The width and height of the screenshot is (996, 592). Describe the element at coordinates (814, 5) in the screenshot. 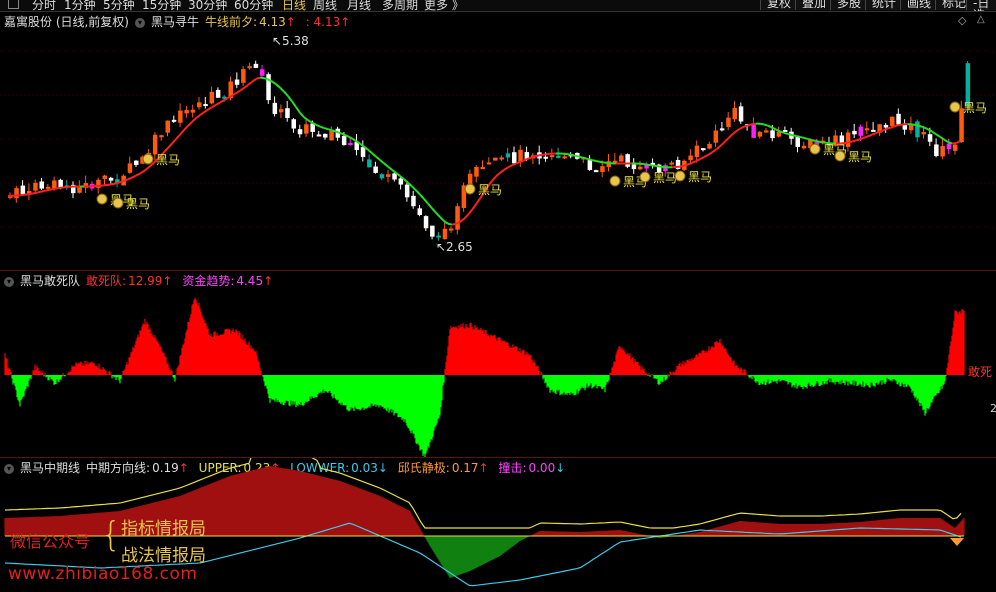

I see `toolbar-button: 叠加` at that location.